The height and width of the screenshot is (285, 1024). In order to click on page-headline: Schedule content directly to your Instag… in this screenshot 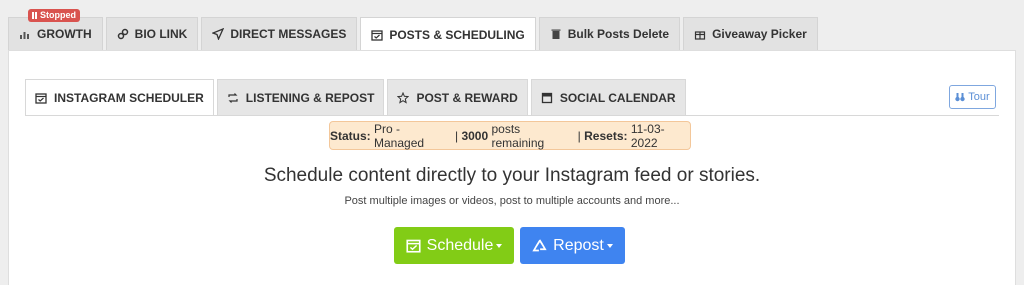, I will do `click(512, 175)`.